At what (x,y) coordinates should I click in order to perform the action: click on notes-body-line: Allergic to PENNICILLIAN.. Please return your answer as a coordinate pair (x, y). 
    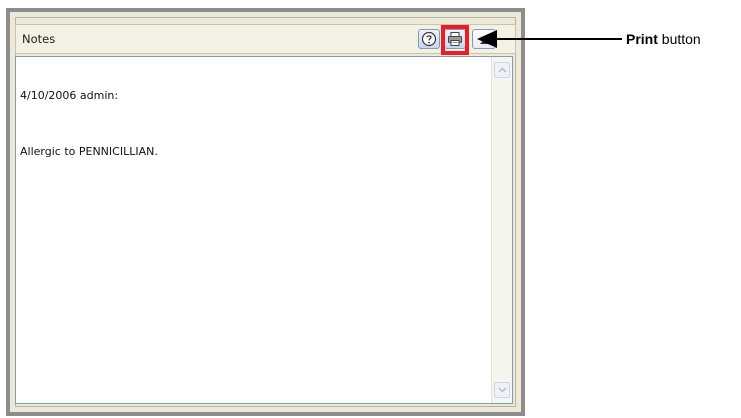
    Looking at the image, I should click on (89, 151).